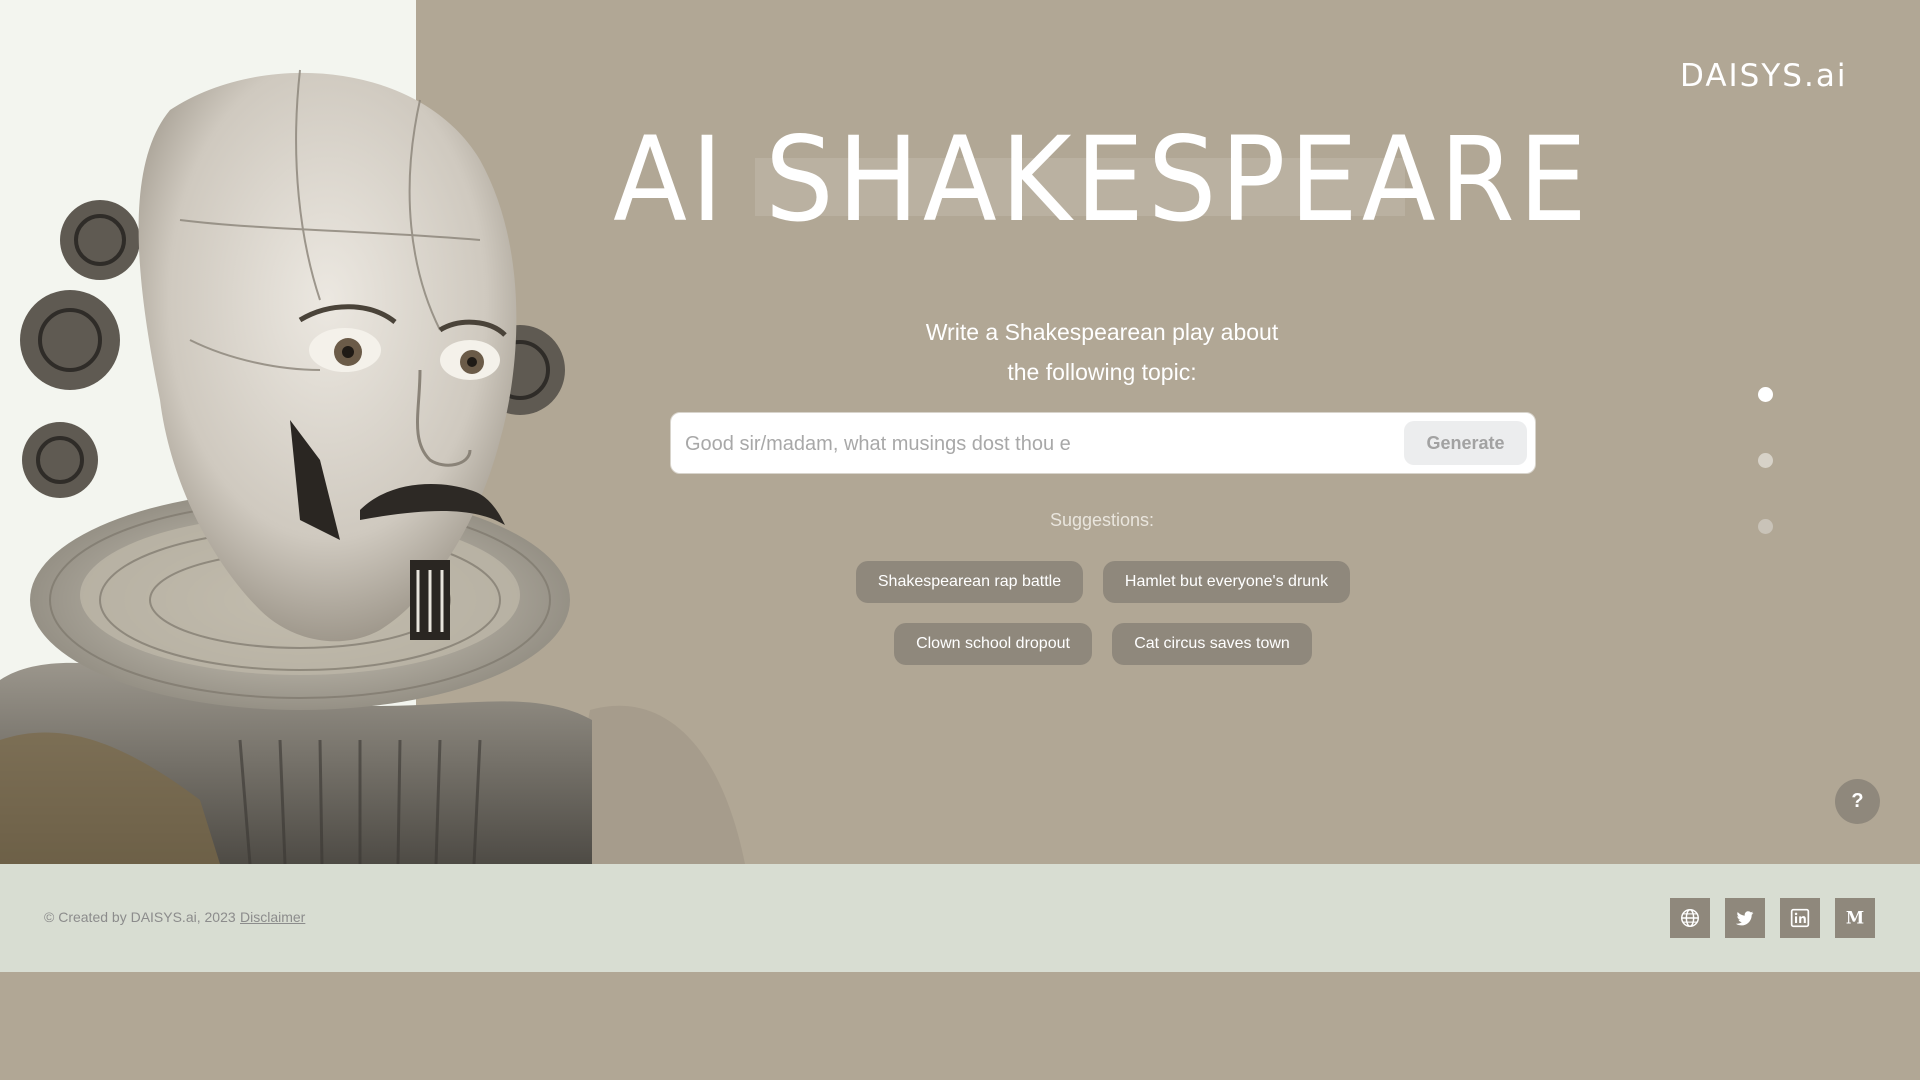  I want to click on footer: © Created by DAISYS.ai, 2023 Disclaimer, so click(960, 918).